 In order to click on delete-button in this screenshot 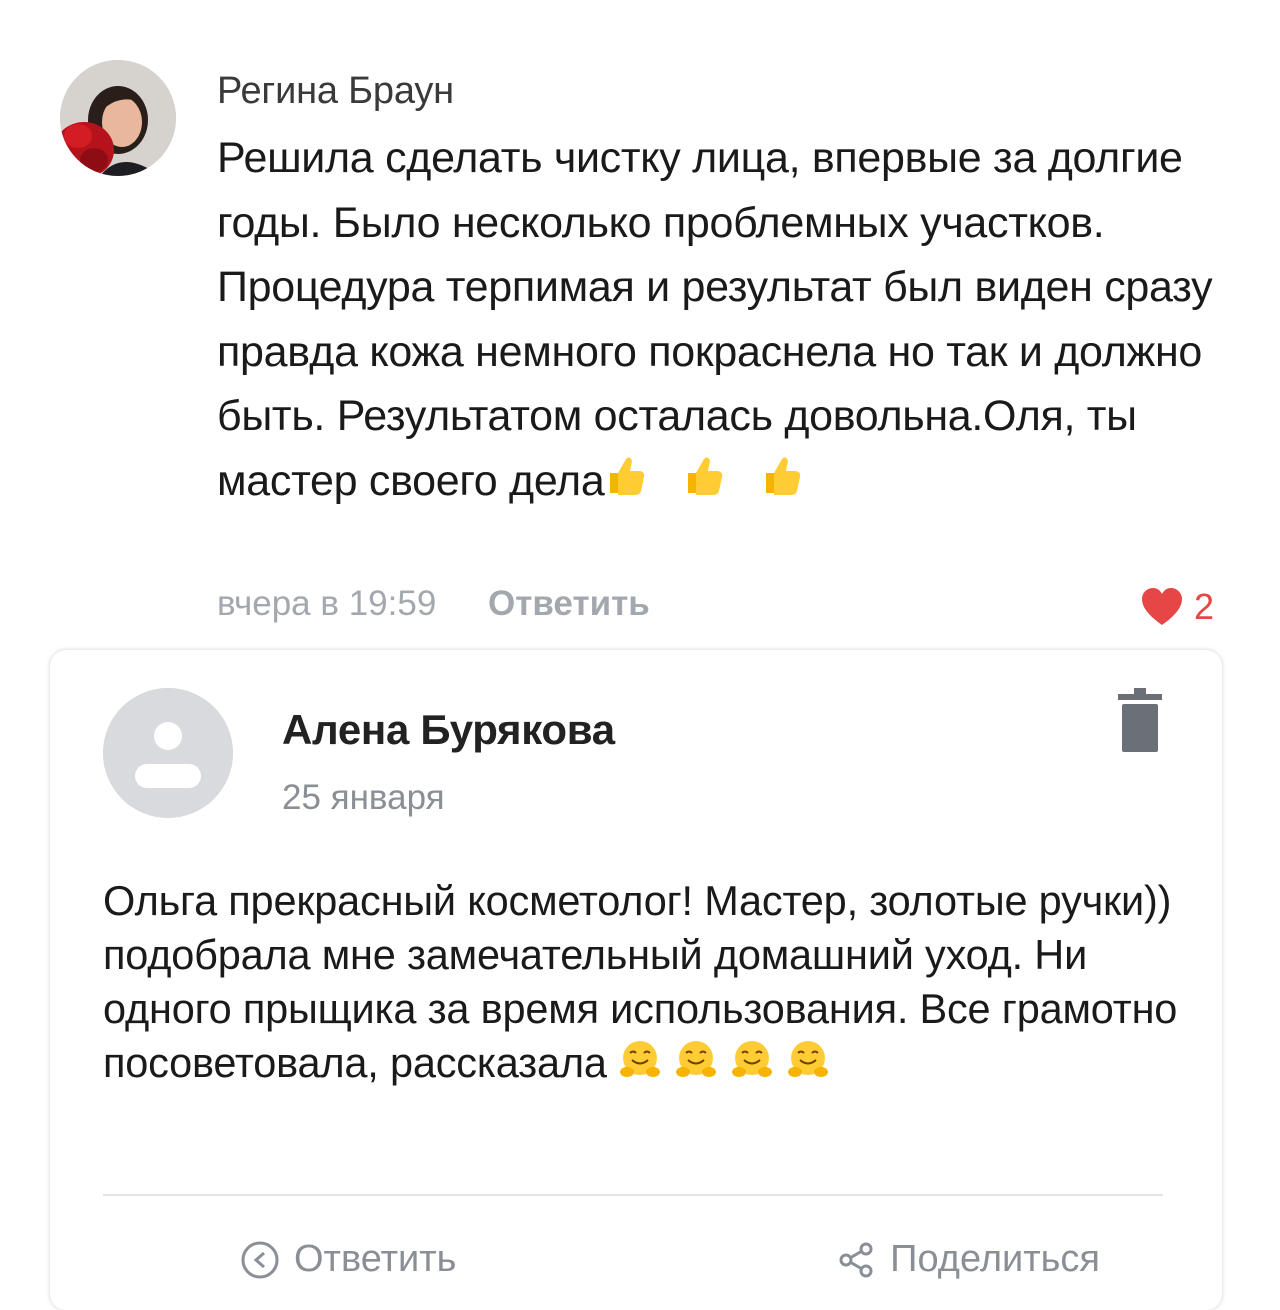, I will do `click(1140, 721)`.